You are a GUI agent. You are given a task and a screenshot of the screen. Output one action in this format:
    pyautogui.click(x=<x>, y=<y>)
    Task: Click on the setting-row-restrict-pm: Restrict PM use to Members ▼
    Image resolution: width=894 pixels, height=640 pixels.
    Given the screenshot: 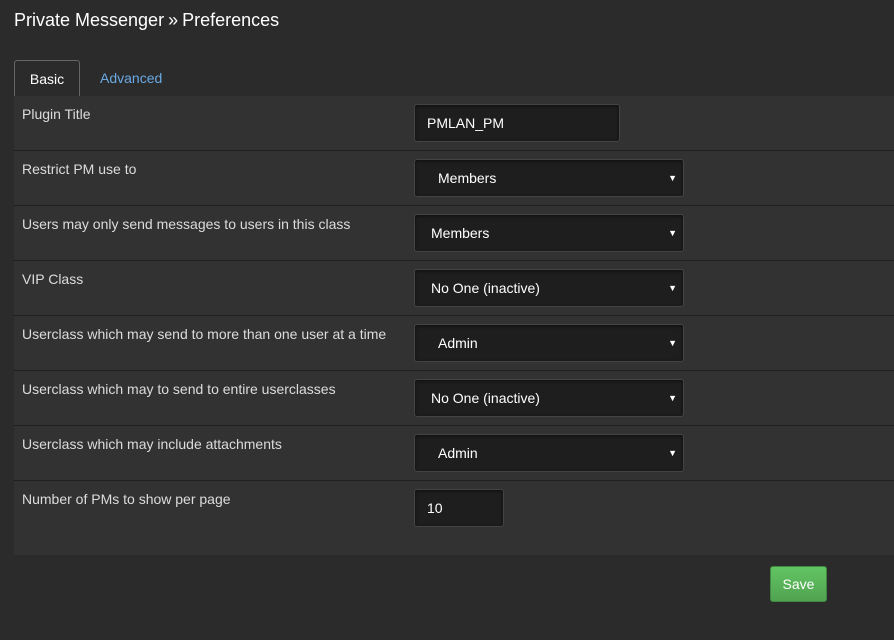 What is the action you would take?
    pyautogui.click(x=454, y=178)
    